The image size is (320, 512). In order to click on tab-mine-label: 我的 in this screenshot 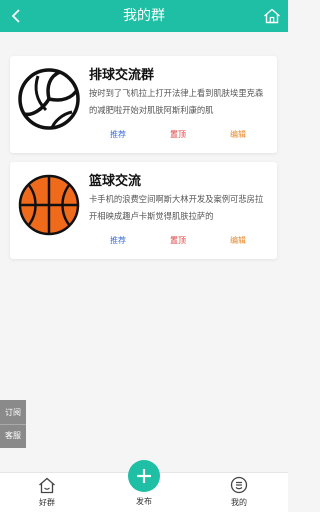, I will do `click(239, 502)`.